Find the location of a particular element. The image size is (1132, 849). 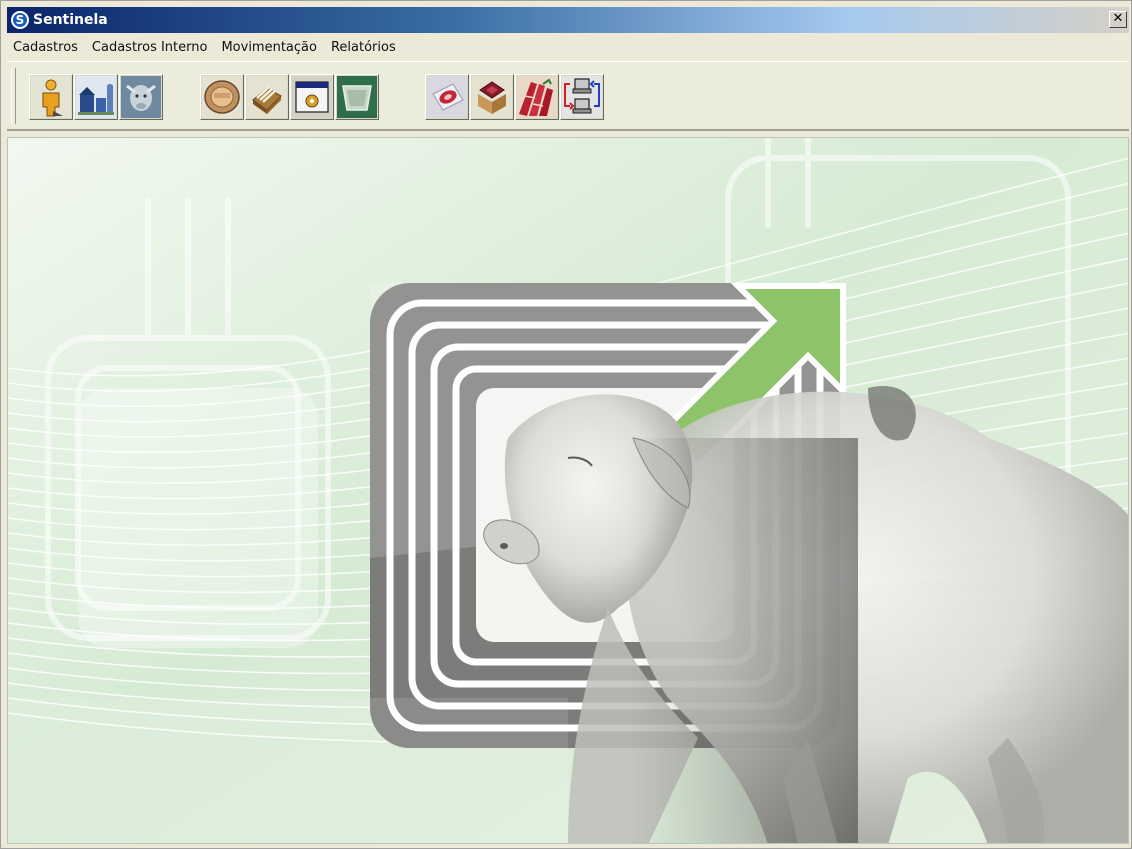

toolbar-button-cattle is located at coordinates (141, 97).